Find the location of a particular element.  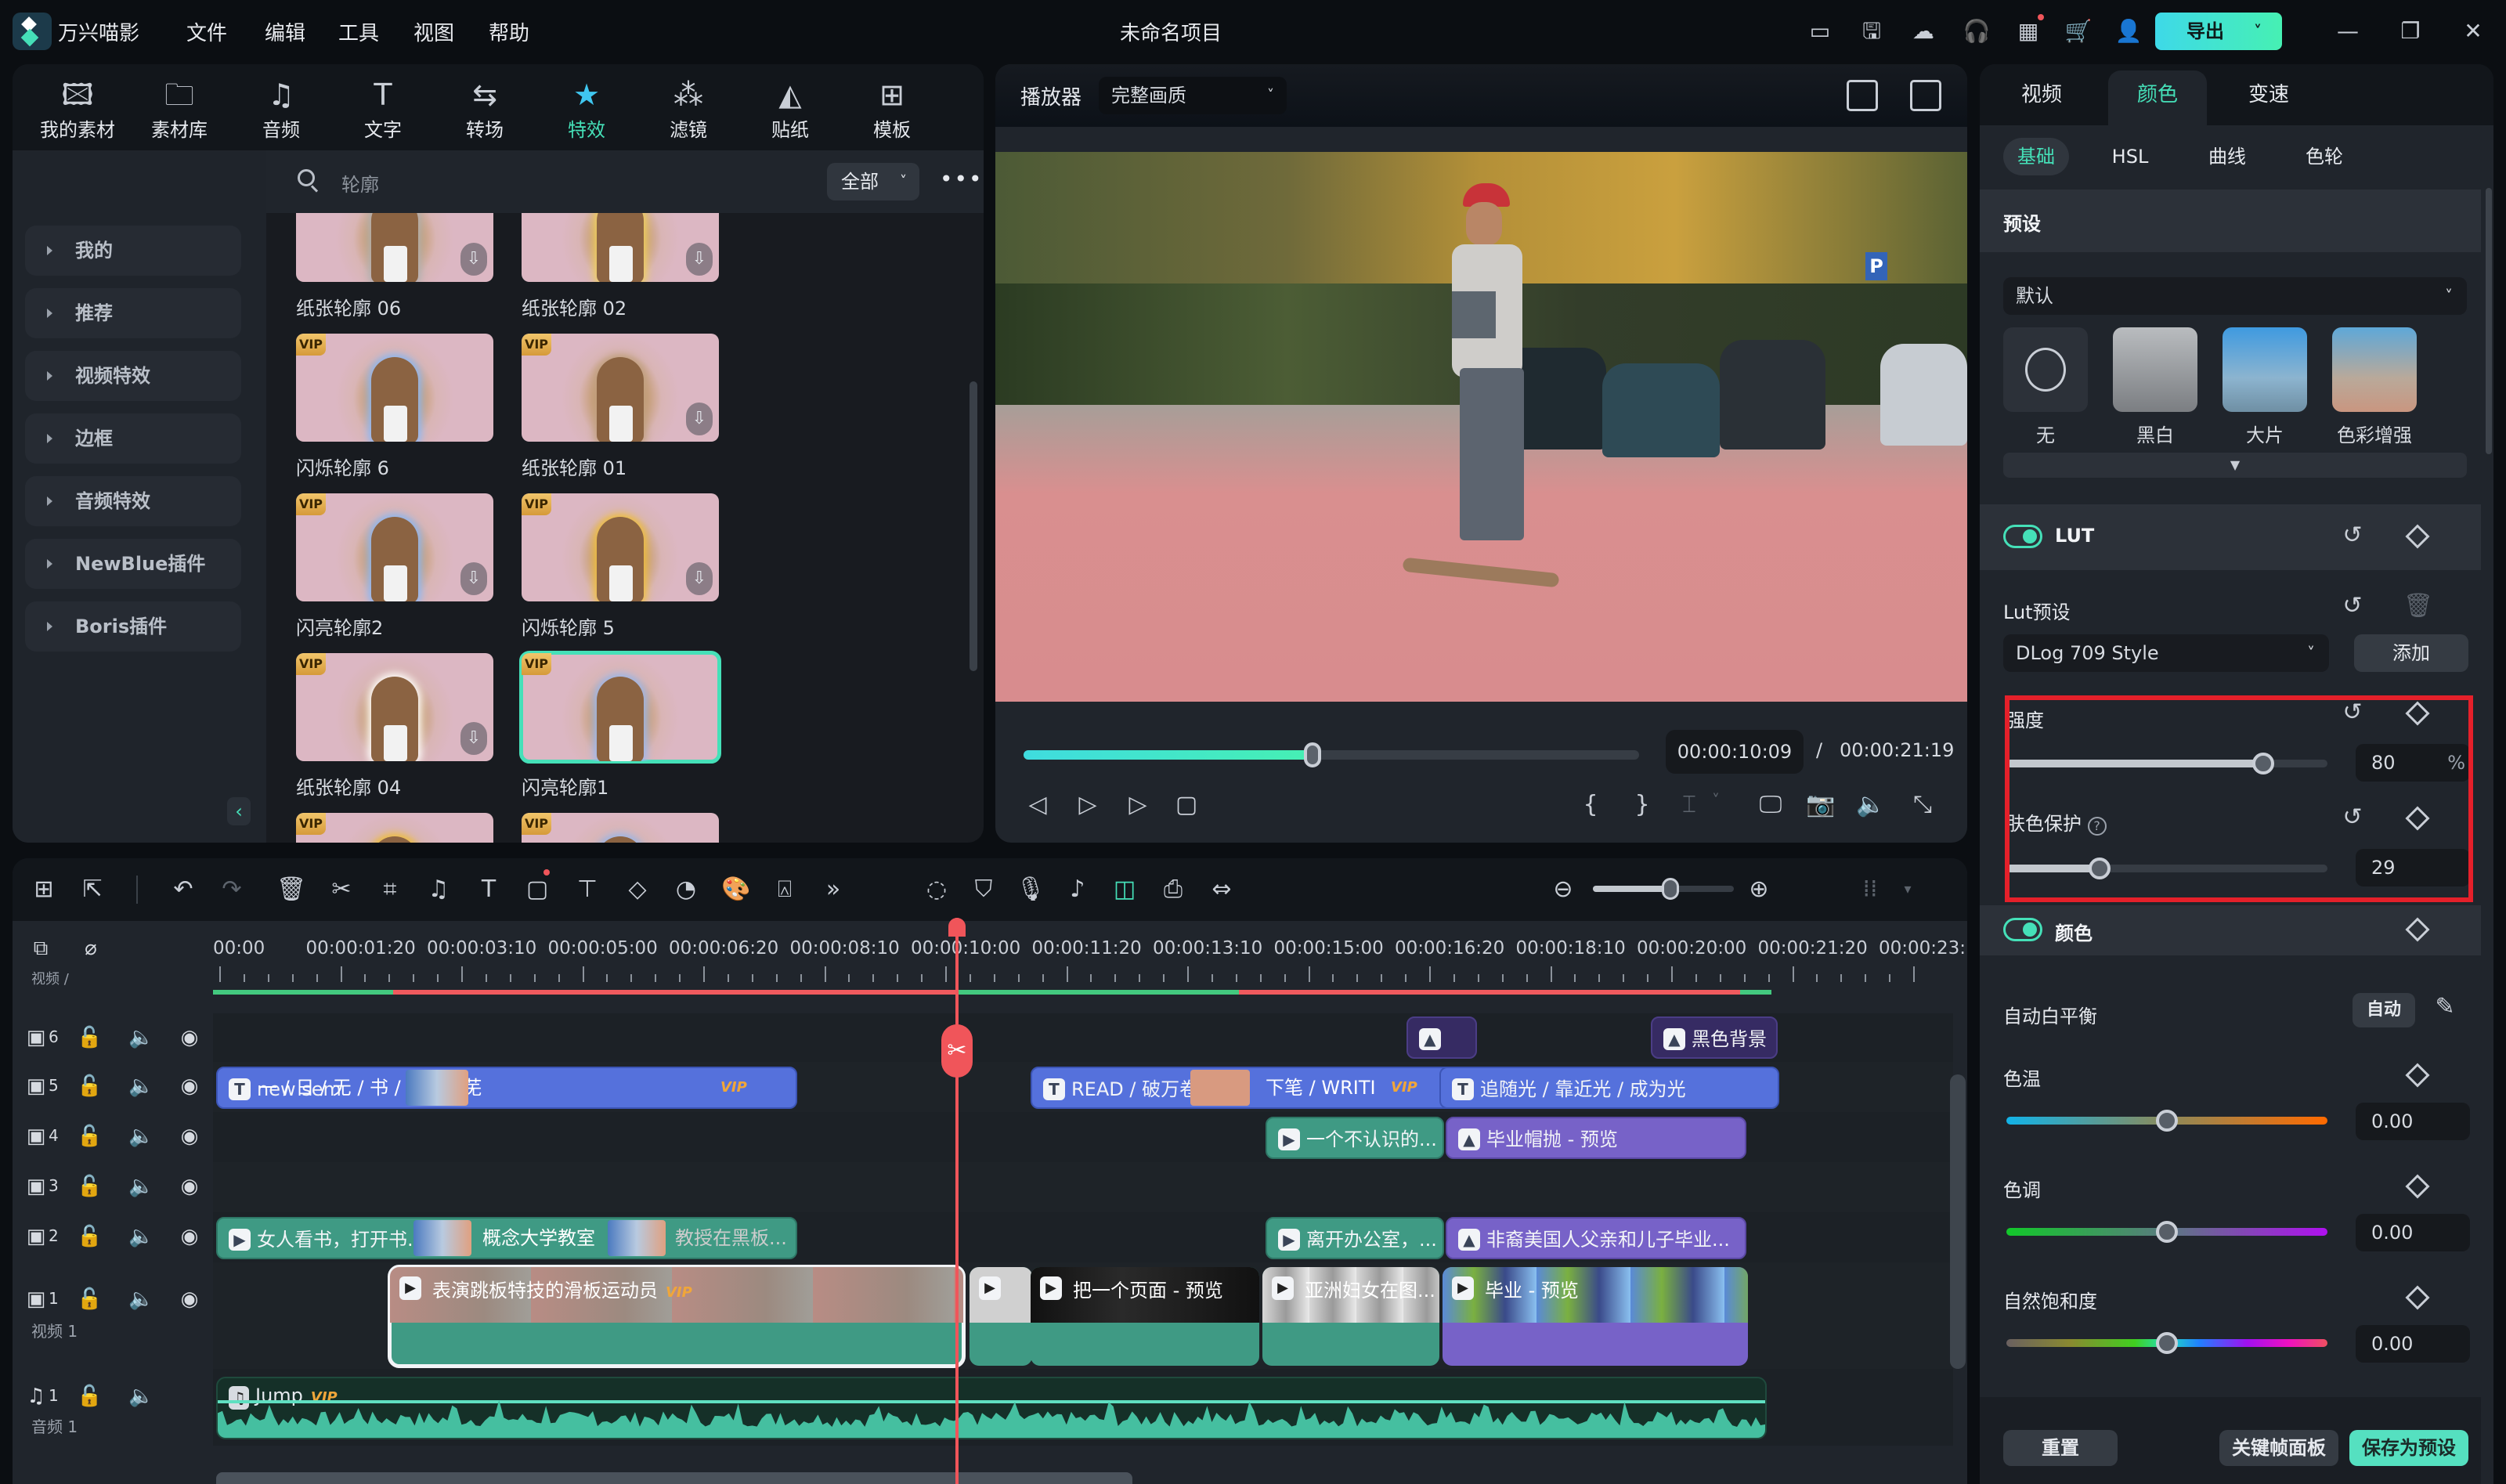

crop-icon: ⌗ is located at coordinates (390, 889).